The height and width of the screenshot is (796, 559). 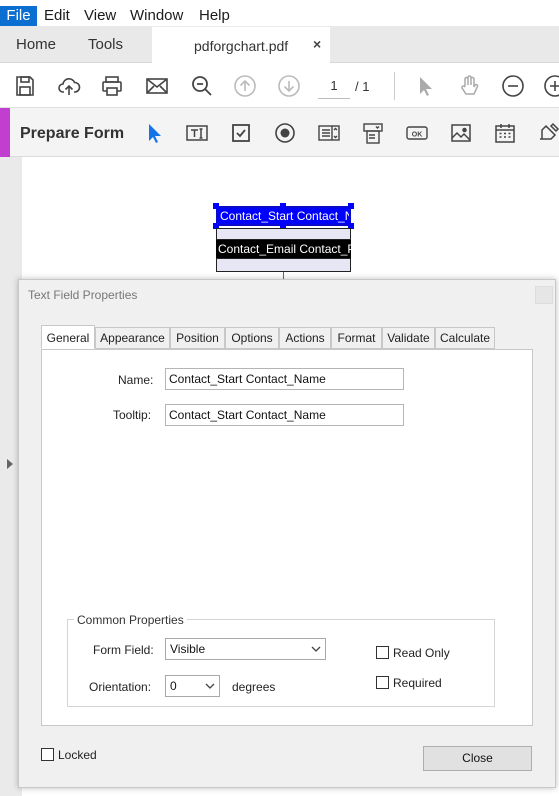 What do you see at coordinates (105, 44) in the screenshot?
I see `tab-tools: Tools` at bounding box center [105, 44].